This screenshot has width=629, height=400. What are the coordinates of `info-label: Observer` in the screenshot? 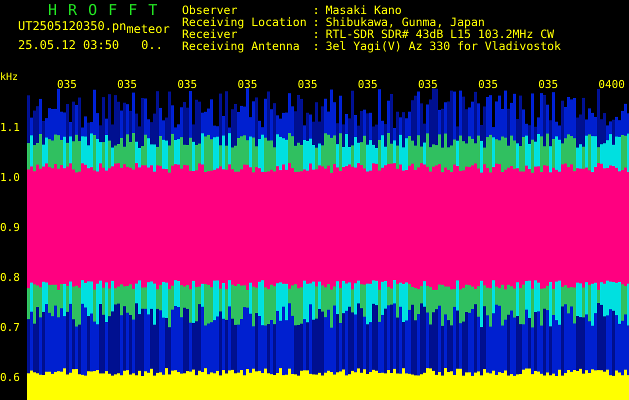 It's located at (210, 10).